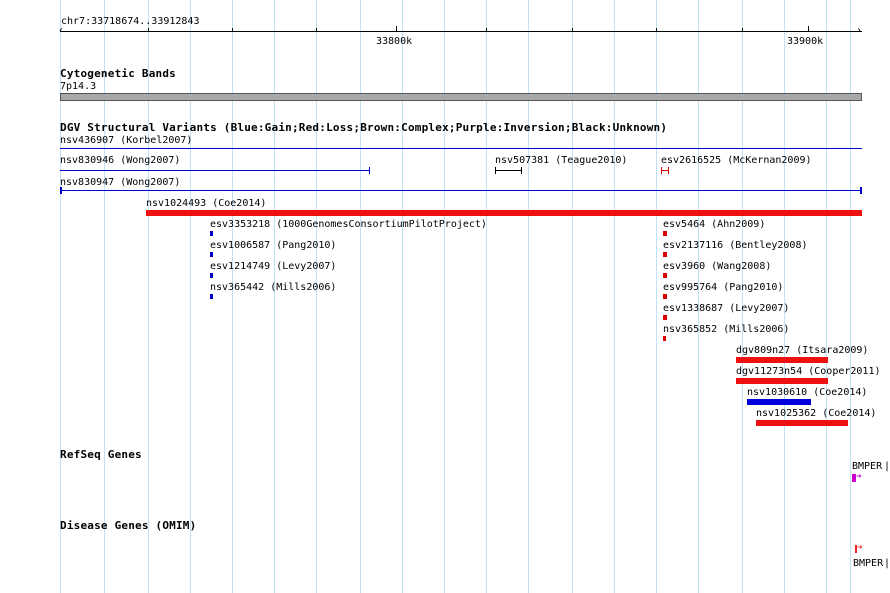 This screenshot has height=593, width=890. I want to click on dgv-feature-label: nsv436907 (Korbel2007), so click(126, 140).